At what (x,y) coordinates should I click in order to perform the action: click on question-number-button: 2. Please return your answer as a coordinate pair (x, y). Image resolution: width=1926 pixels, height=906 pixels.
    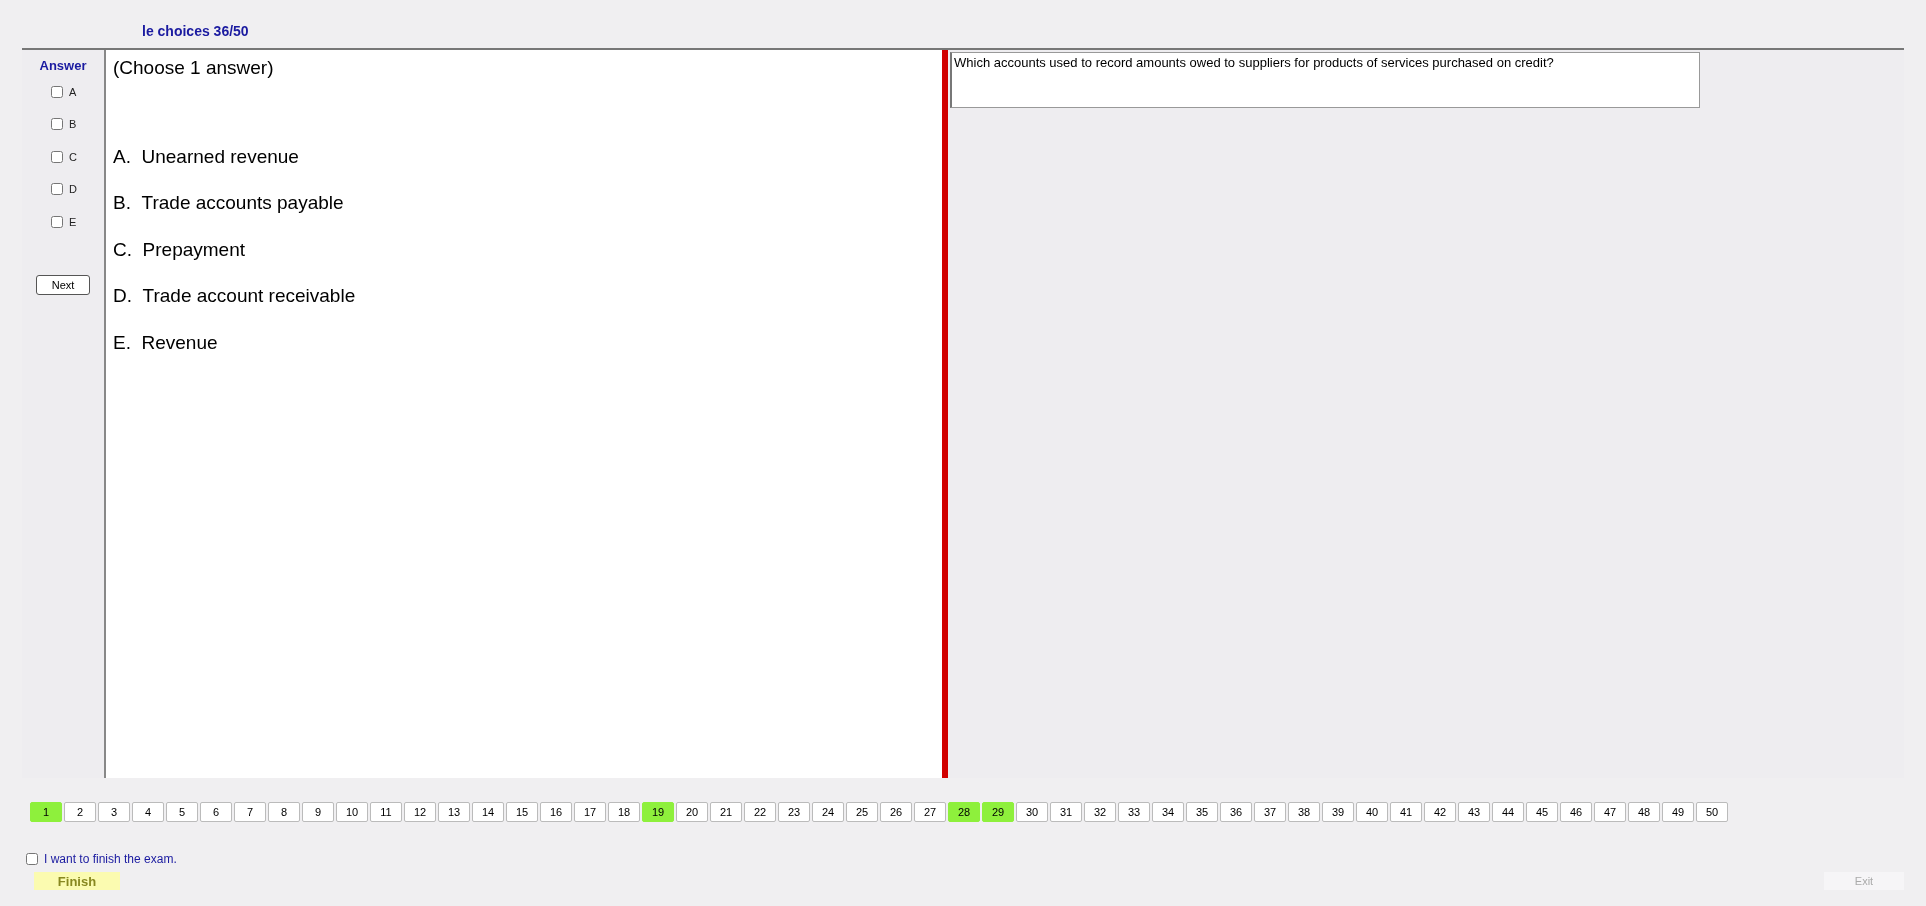
    Looking at the image, I should click on (80, 812).